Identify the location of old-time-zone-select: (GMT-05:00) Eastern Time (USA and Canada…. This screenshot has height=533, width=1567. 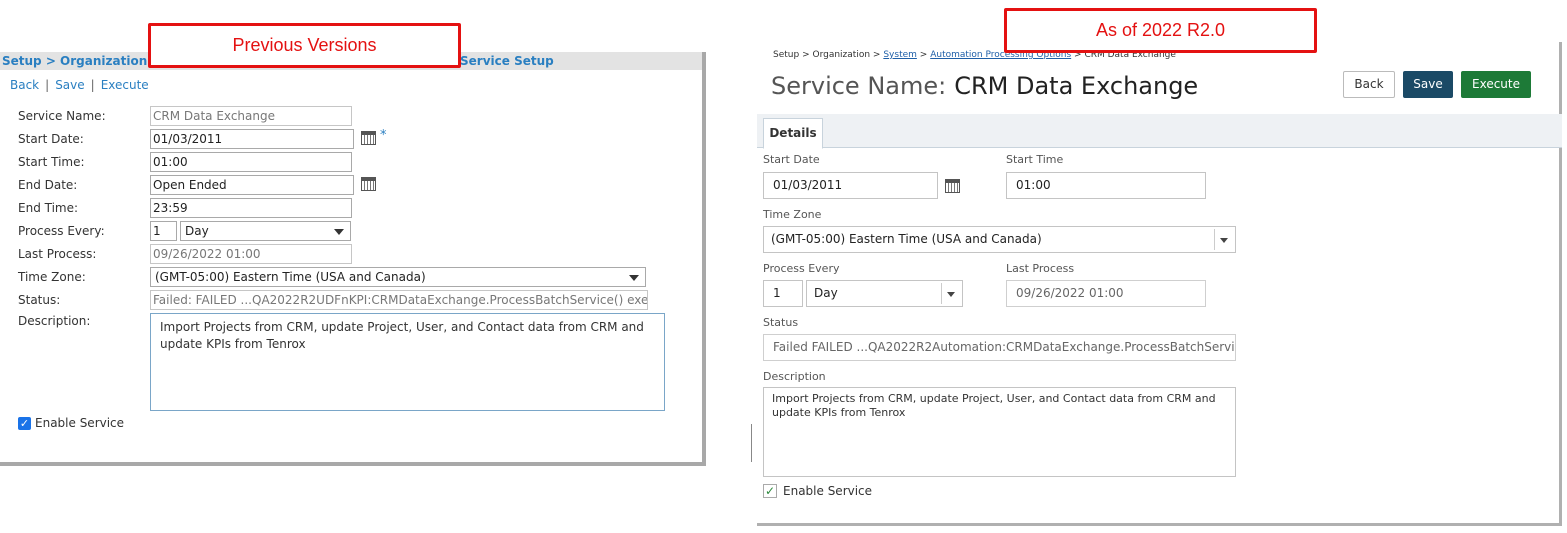
(398, 277).